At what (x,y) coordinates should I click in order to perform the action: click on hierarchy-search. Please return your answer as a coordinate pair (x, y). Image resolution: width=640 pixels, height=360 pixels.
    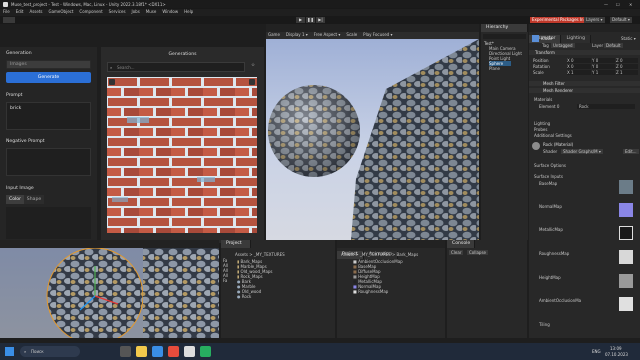
    Looking at the image, I should click on (504, 36).